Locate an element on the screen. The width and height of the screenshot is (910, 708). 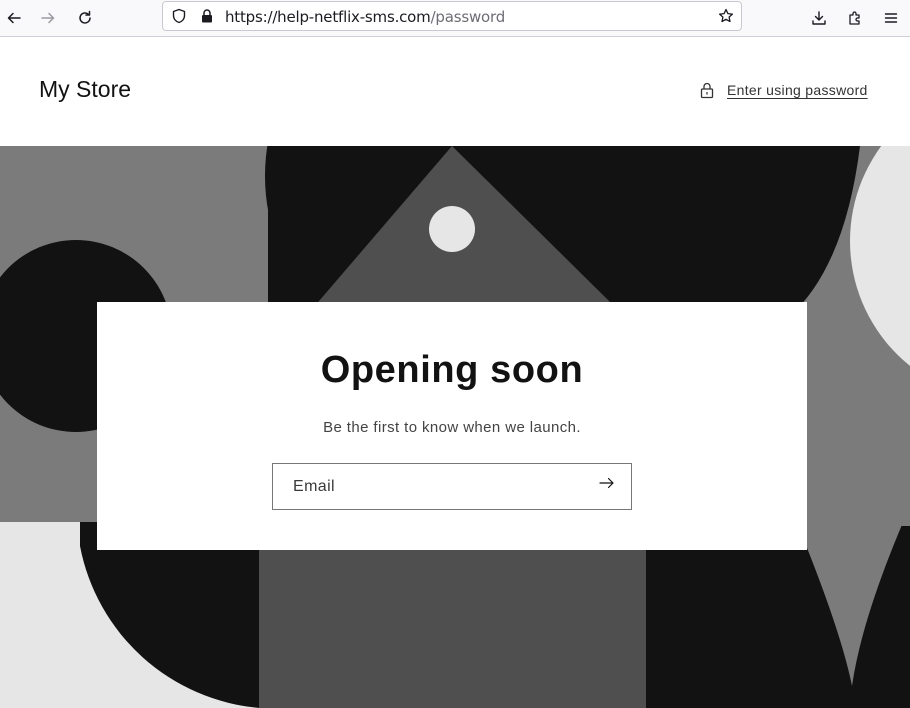
browser-toolbar: https://help-netflix-sms.com/password is located at coordinates (455, 18).